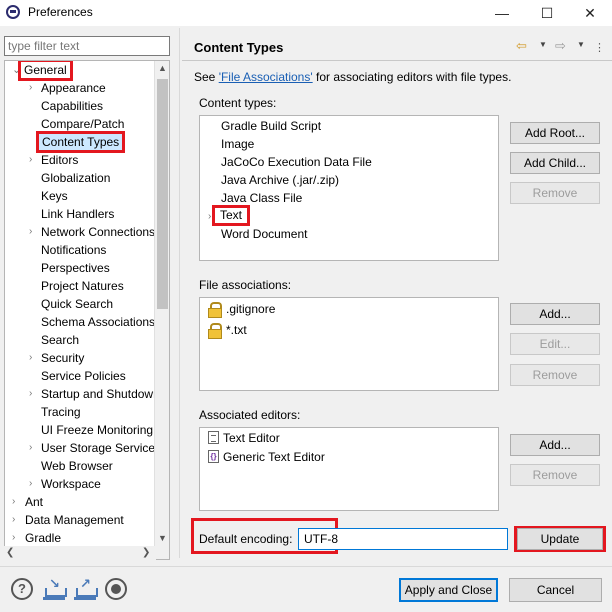 This screenshot has width=612, height=612. I want to click on panel-divider, so click(179, 293).